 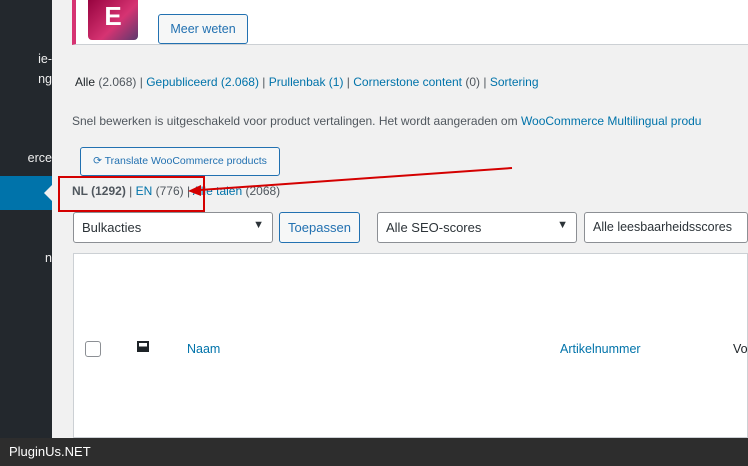 I want to click on watermark-footer: PluginUs.NET, so click(x=374, y=452).